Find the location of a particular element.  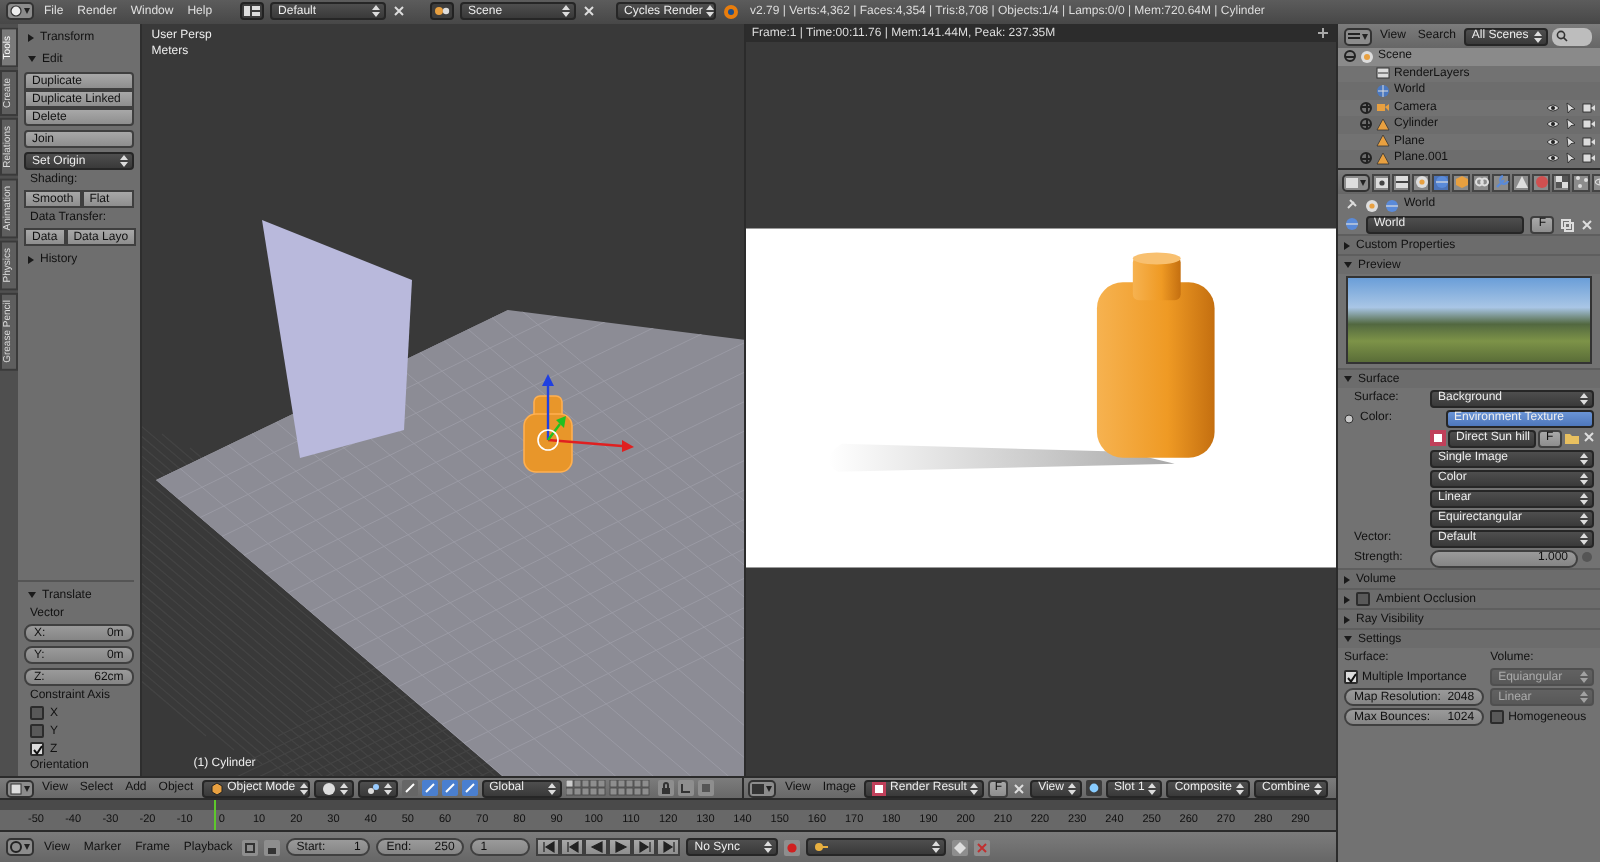

duplicate-icon is located at coordinates (1567, 224).